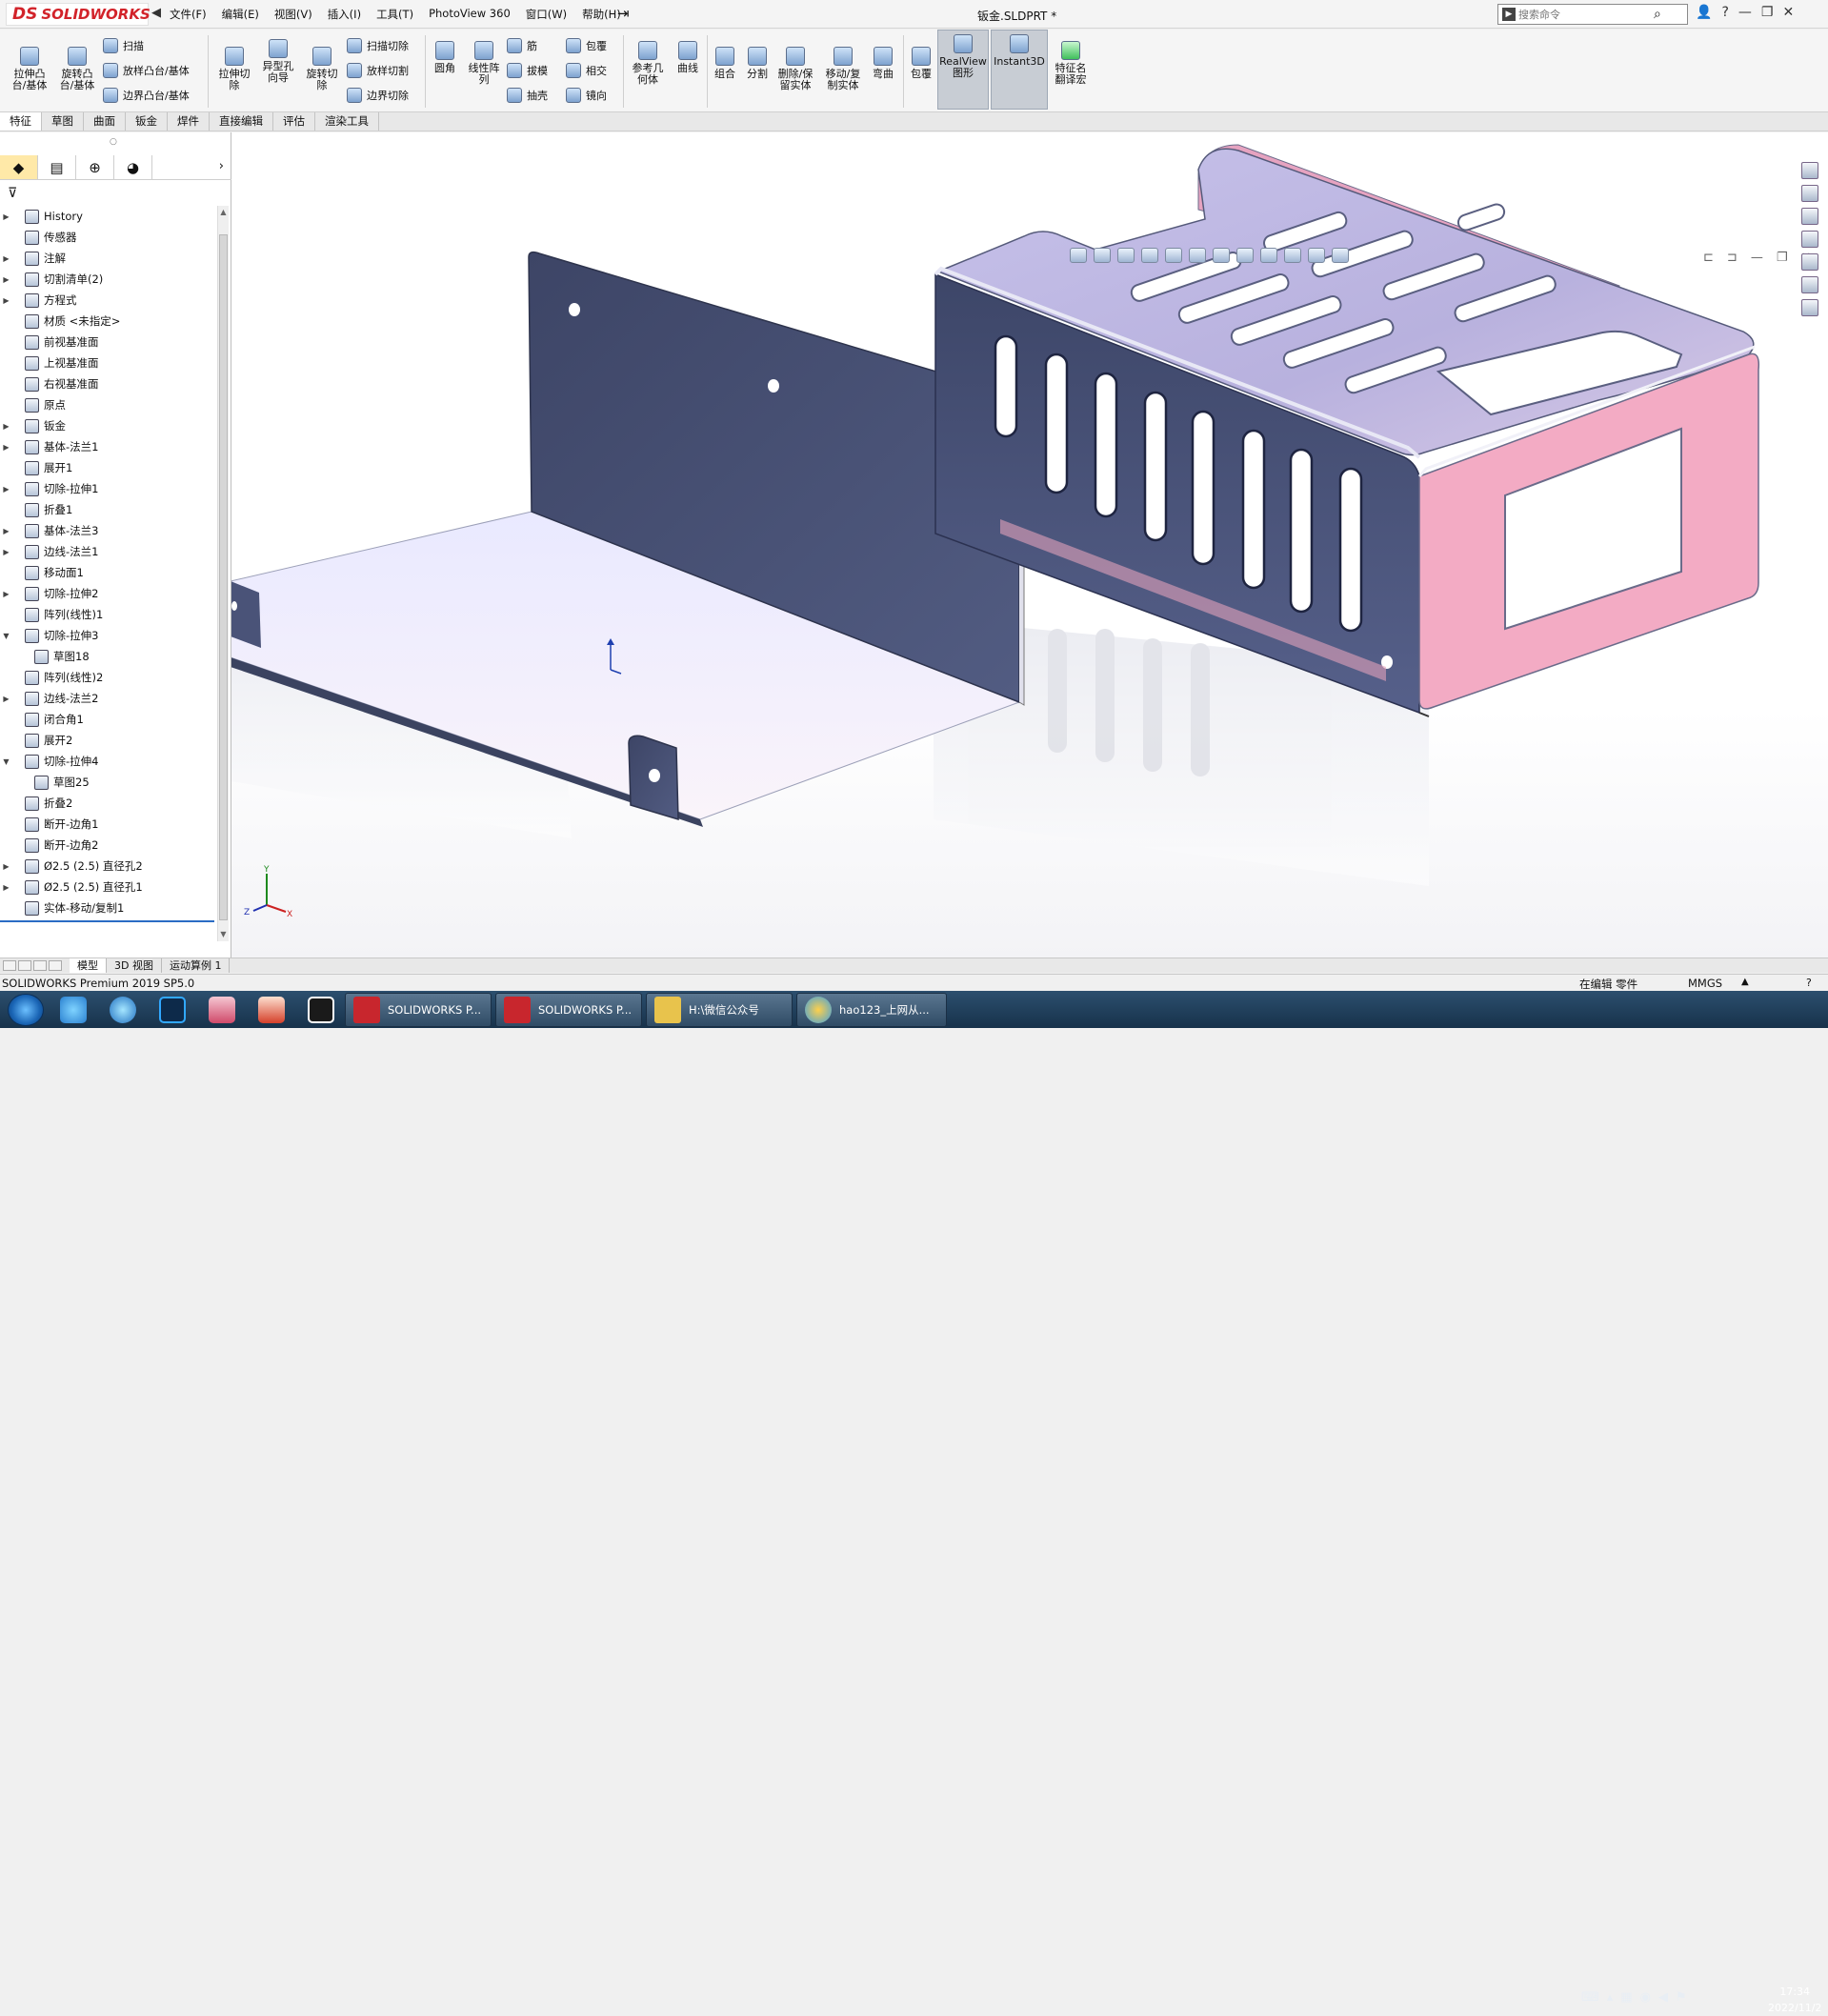 The image size is (1828, 2016). What do you see at coordinates (1592, 14) in the screenshot?
I see `command-search: ▶ ⌕` at bounding box center [1592, 14].